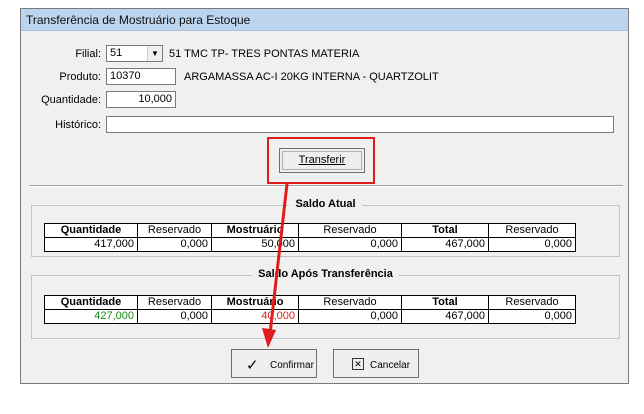 The width and height of the screenshot is (644, 414). What do you see at coordinates (269, 338) in the screenshot?
I see `arrow-head` at bounding box center [269, 338].